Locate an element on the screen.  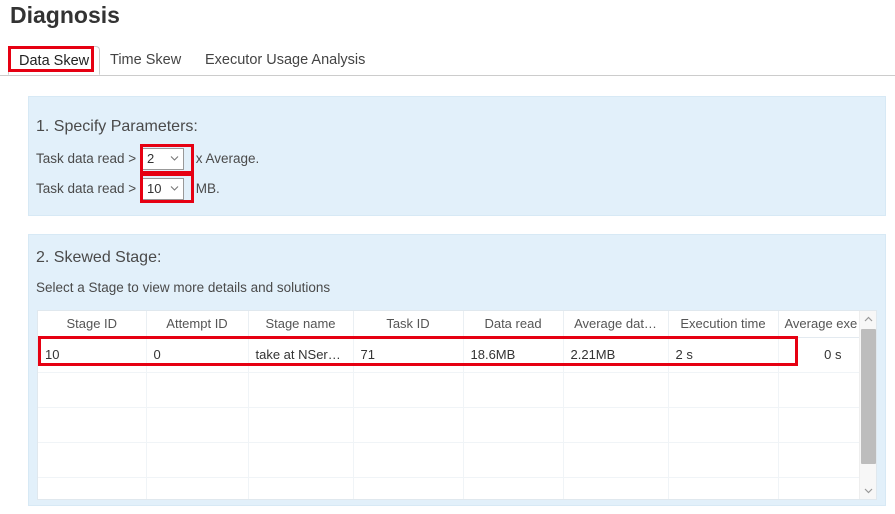
column-header-task-id: Task ID is located at coordinates (408, 324).